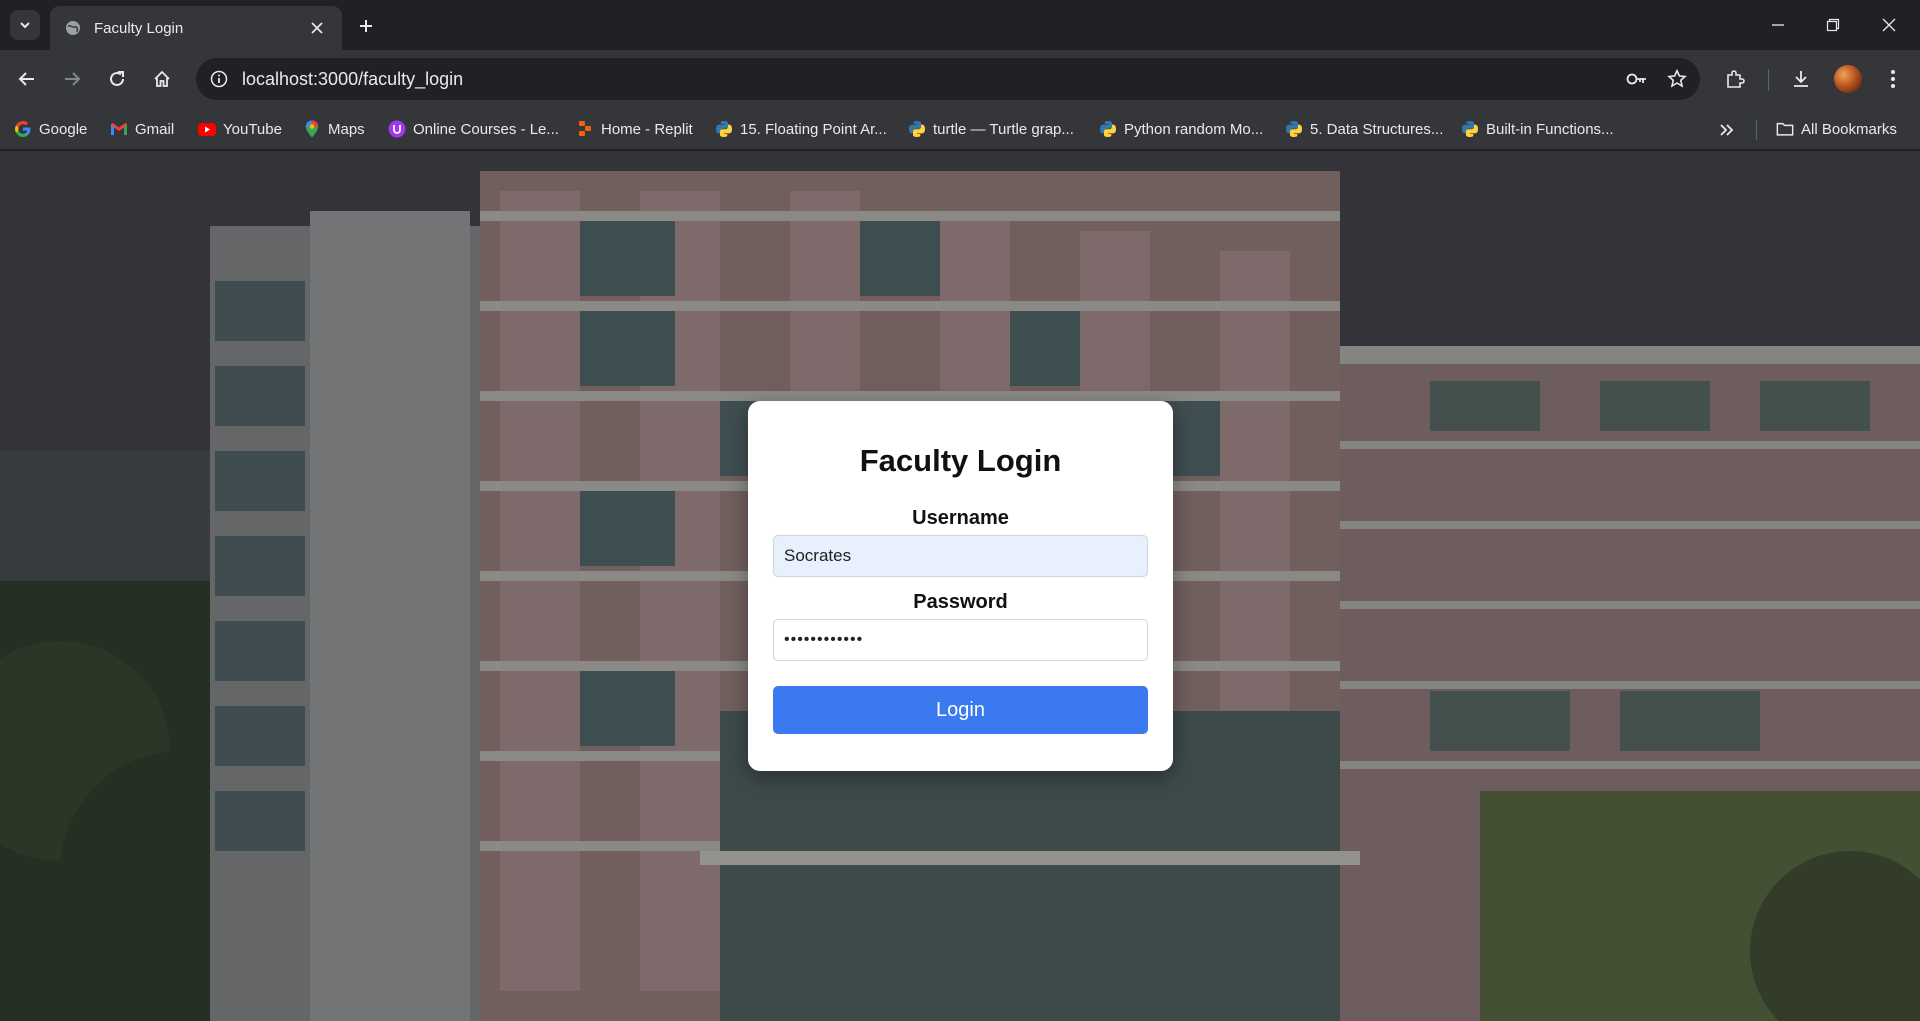 The height and width of the screenshot is (1021, 1920). I want to click on extensions-button, so click(1735, 79).